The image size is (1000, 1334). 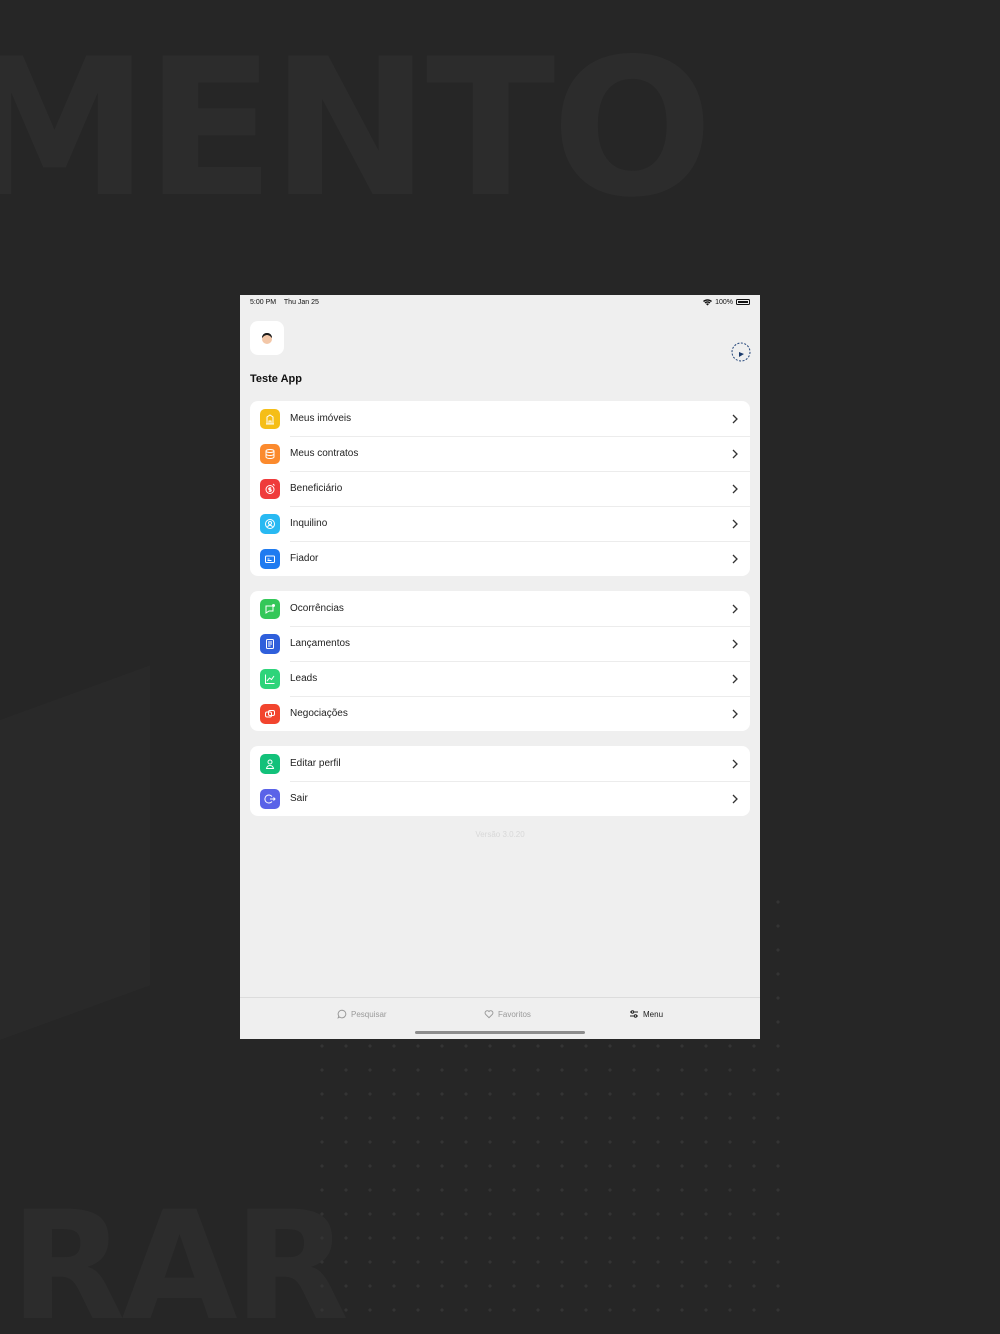 I want to click on menu-item-beneficiario: Beneficiário, so click(x=500, y=488).